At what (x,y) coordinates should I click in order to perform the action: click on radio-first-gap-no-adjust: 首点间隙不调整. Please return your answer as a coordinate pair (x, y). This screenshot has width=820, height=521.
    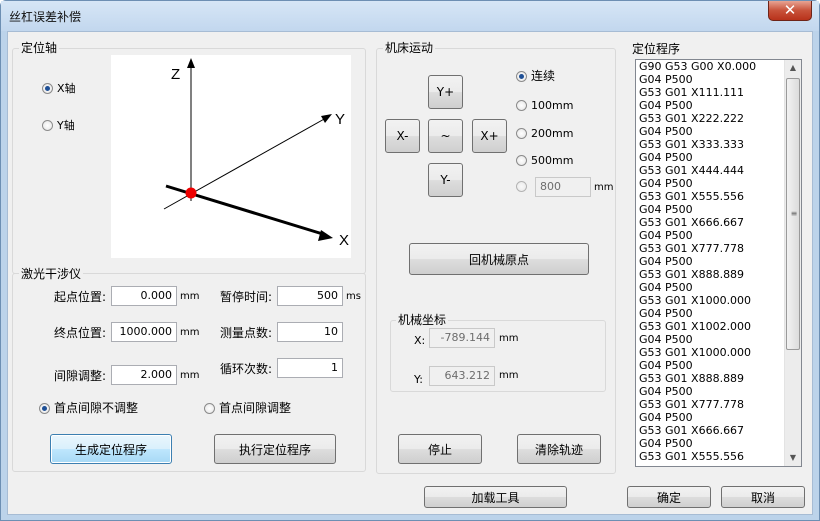
    Looking at the image, I should click on (88, 408).